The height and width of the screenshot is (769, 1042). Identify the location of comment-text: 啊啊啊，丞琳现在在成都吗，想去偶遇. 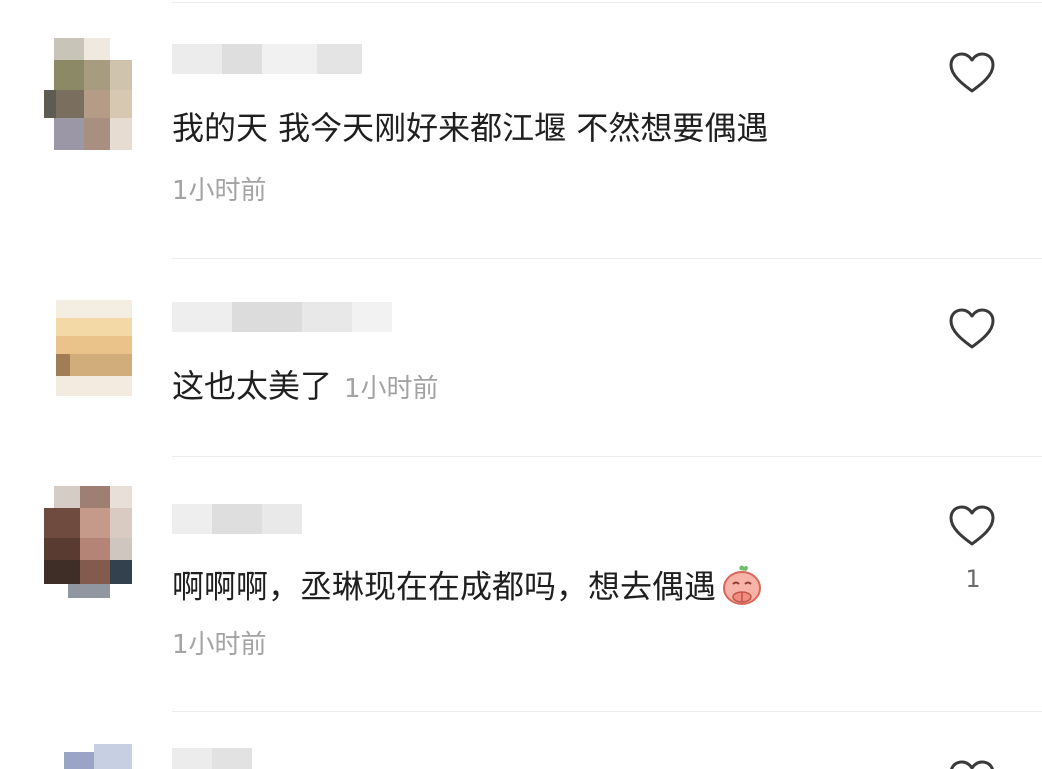
(468, 588).